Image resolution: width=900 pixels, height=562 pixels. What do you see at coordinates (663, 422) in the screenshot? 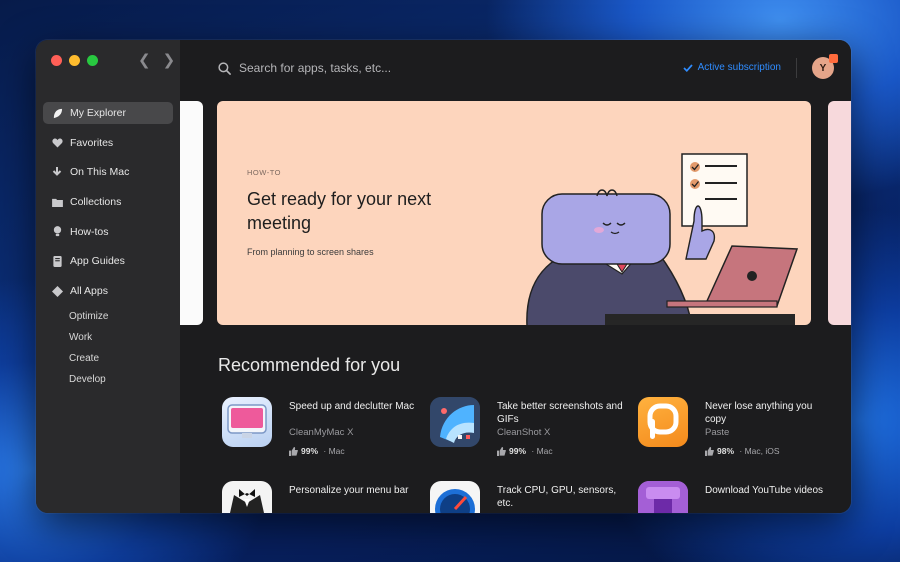
I see `paste-app-icon` at bounding box center [663, 422].